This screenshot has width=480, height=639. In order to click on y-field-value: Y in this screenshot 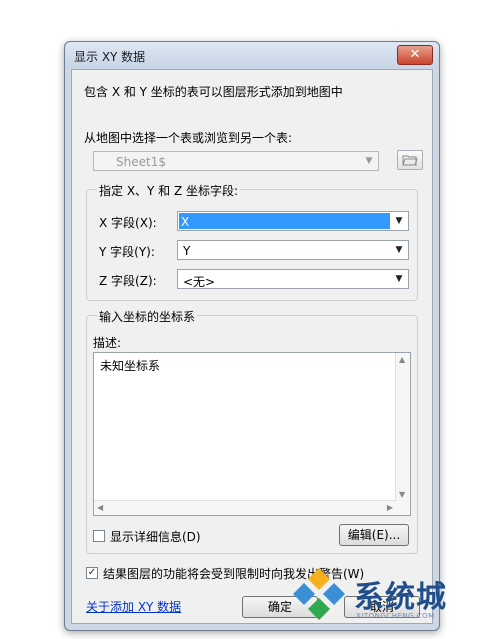, I will do `click(187, 251)`.